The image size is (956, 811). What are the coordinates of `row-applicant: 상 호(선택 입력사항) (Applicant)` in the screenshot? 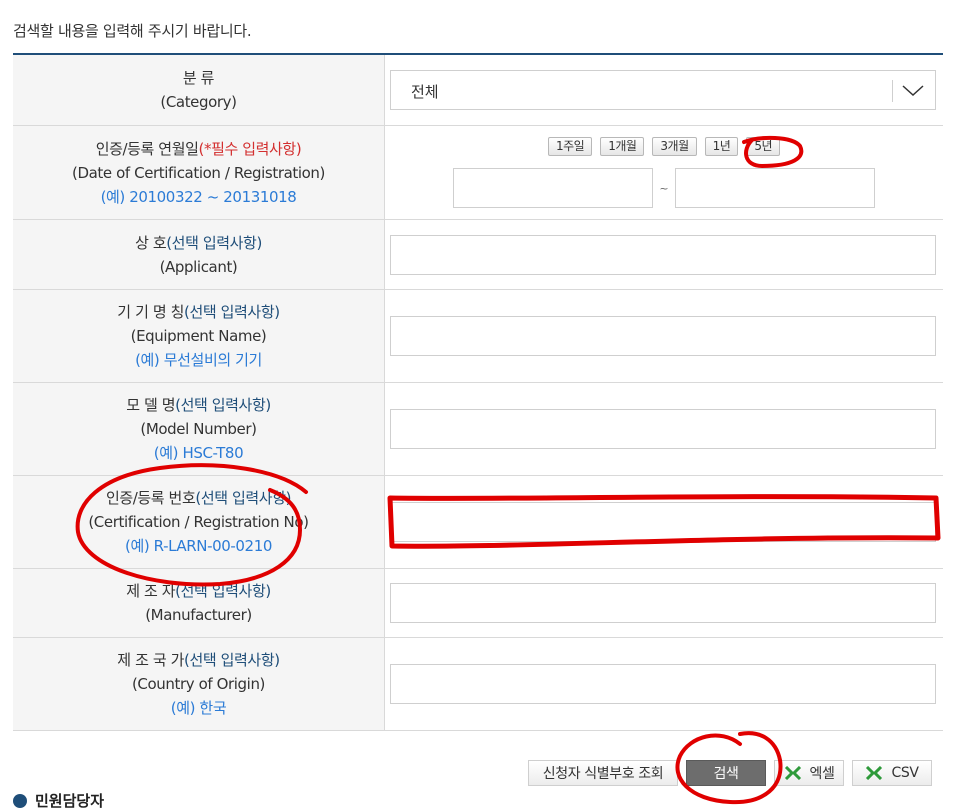 It's located at (478, 255).